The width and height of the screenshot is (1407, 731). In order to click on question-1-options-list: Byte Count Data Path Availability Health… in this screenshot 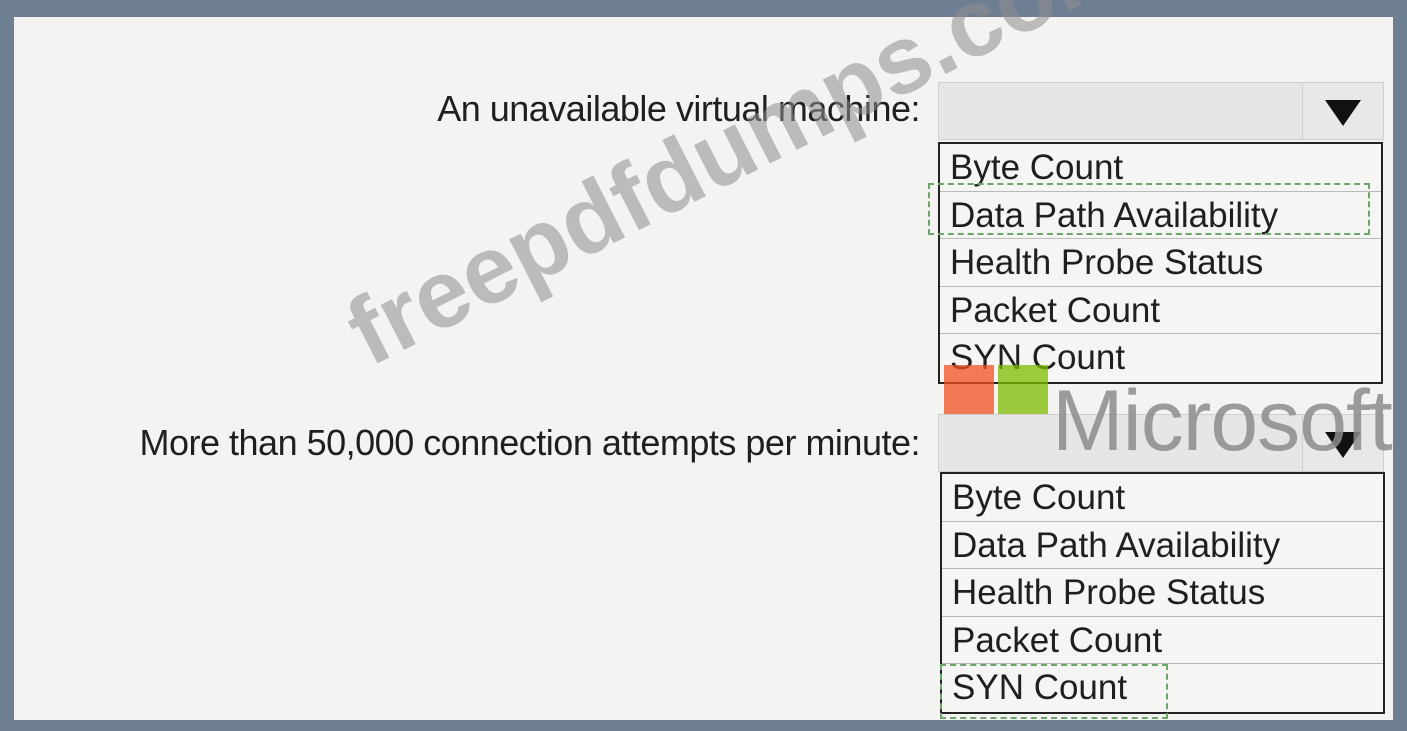, I will do `click(1160, 263)`.